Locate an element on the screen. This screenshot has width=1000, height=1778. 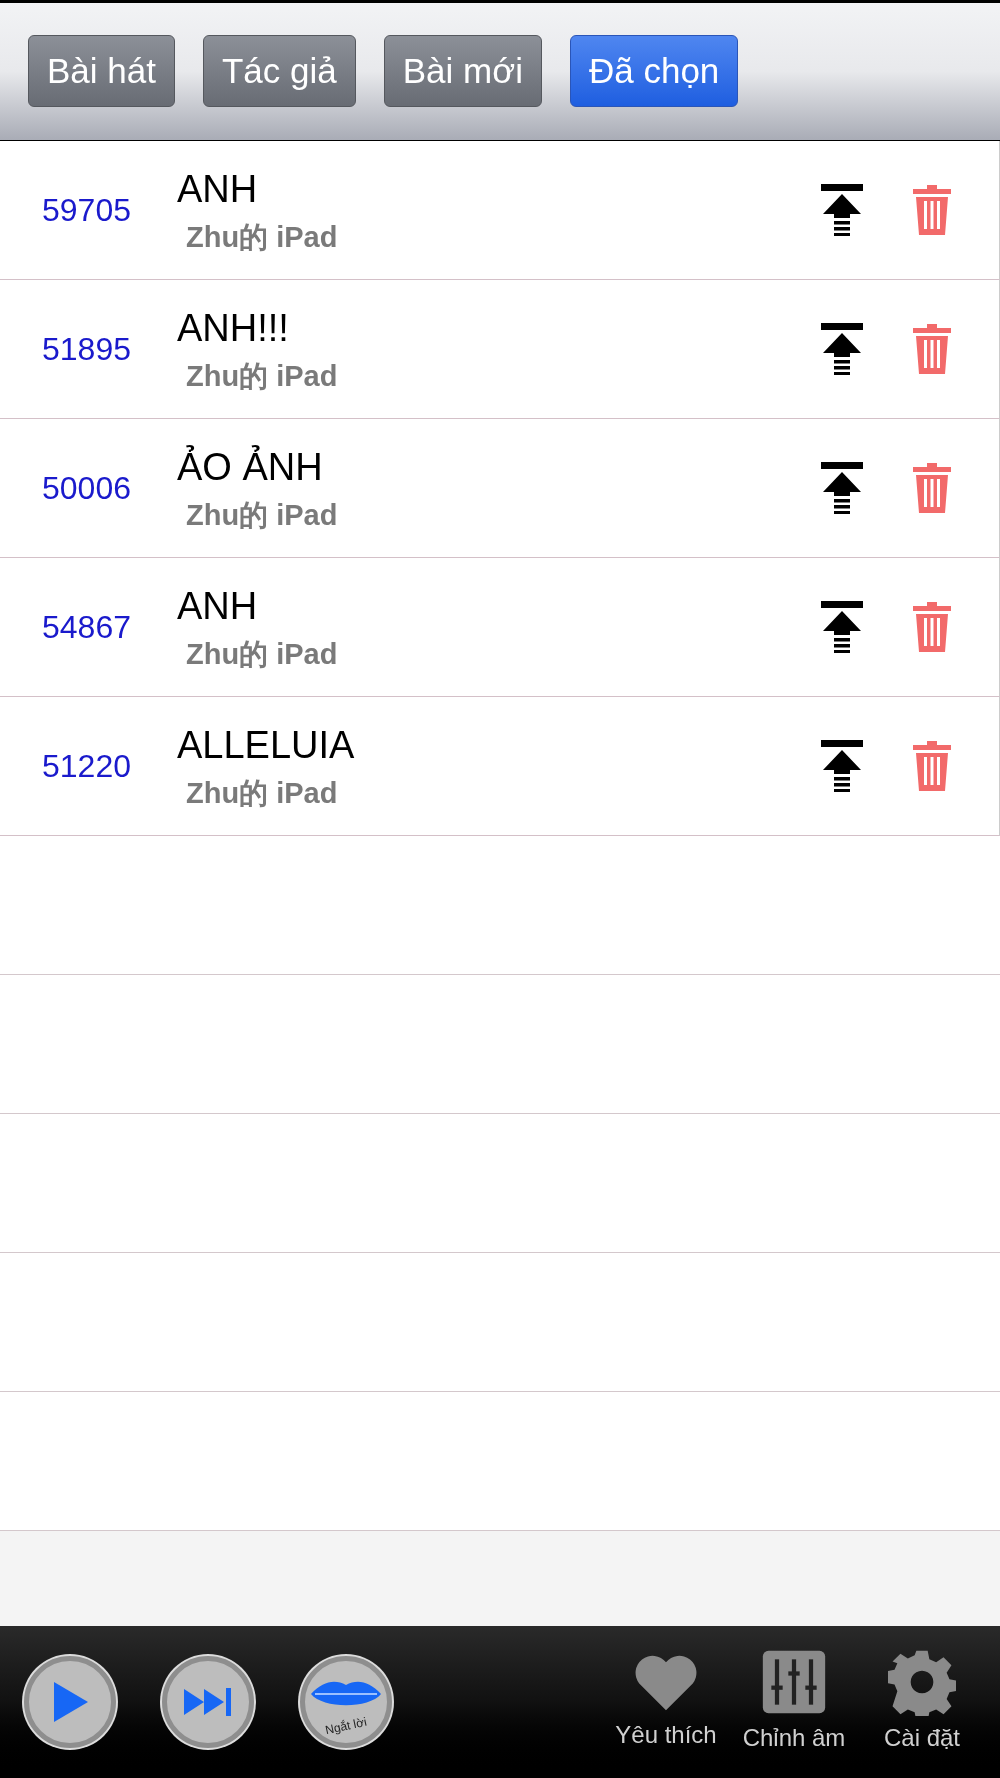
tab: Bài mới is located at coordinates (462, 71).